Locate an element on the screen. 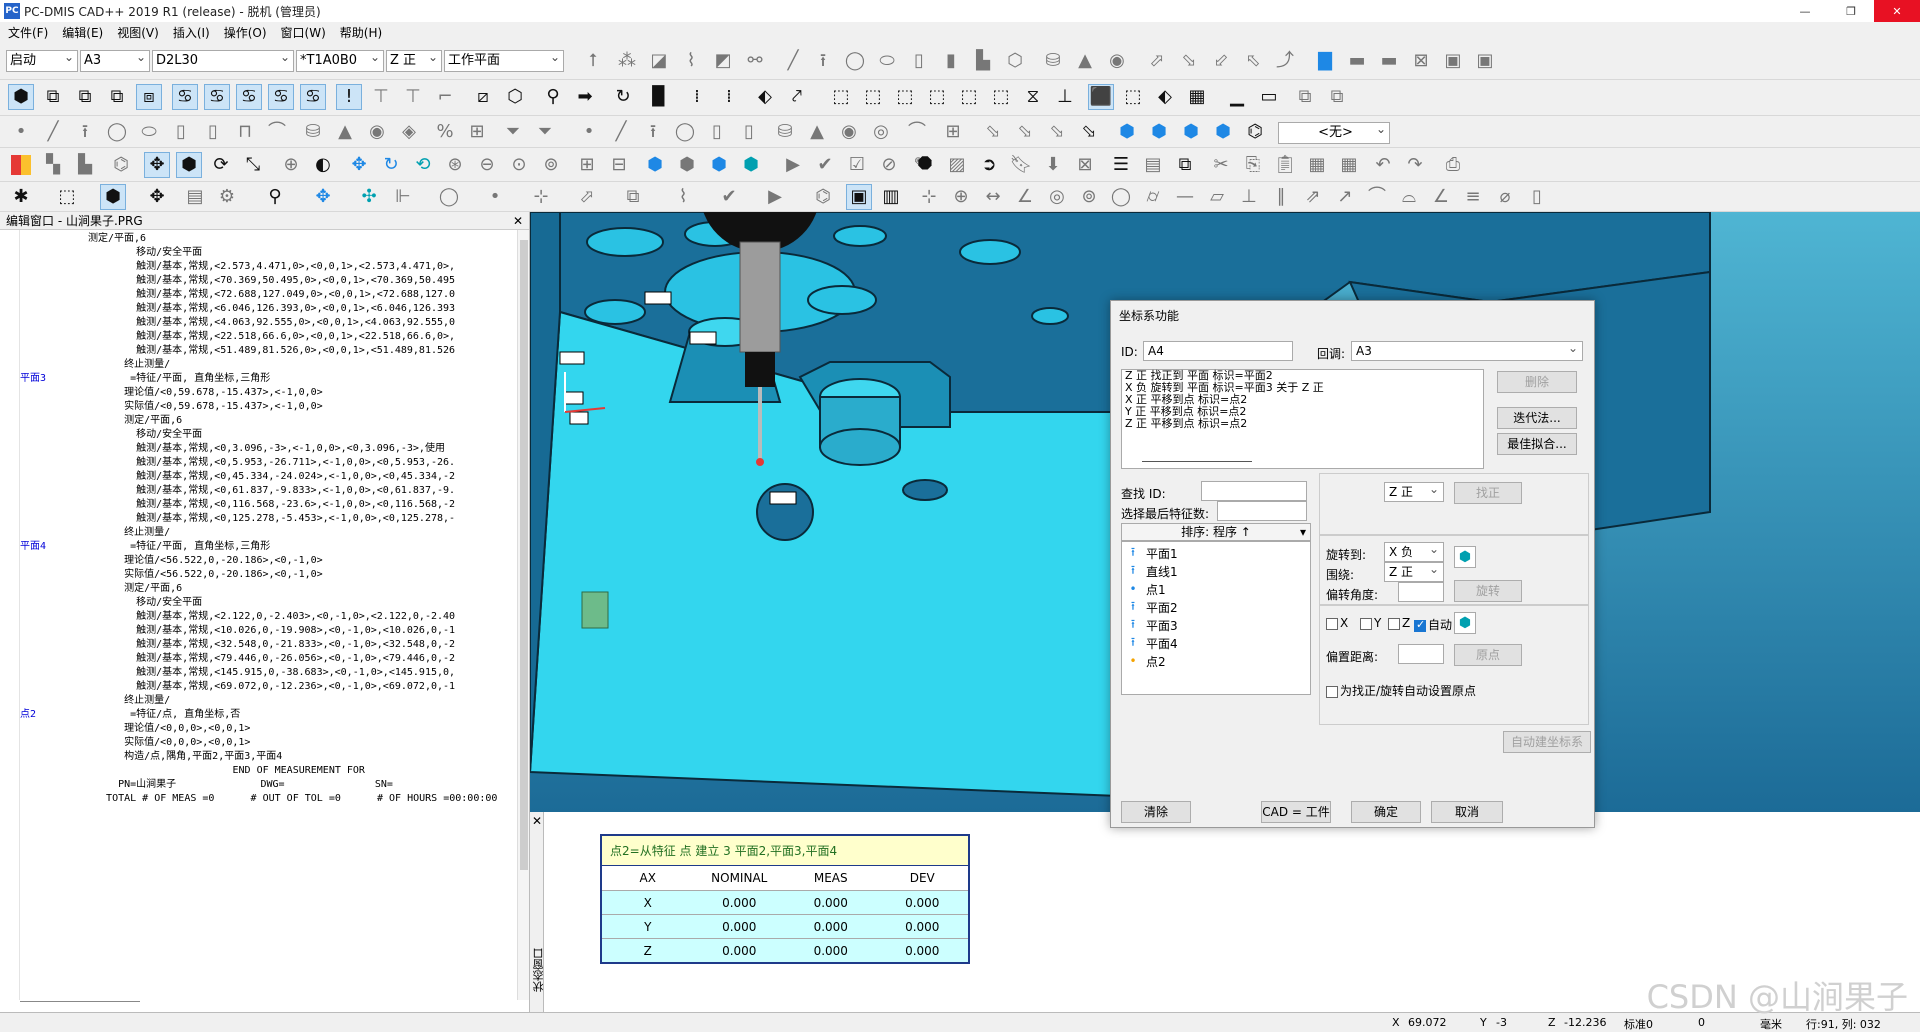  feature-list-item: • 点1 is located at coordinates (1216, 589).